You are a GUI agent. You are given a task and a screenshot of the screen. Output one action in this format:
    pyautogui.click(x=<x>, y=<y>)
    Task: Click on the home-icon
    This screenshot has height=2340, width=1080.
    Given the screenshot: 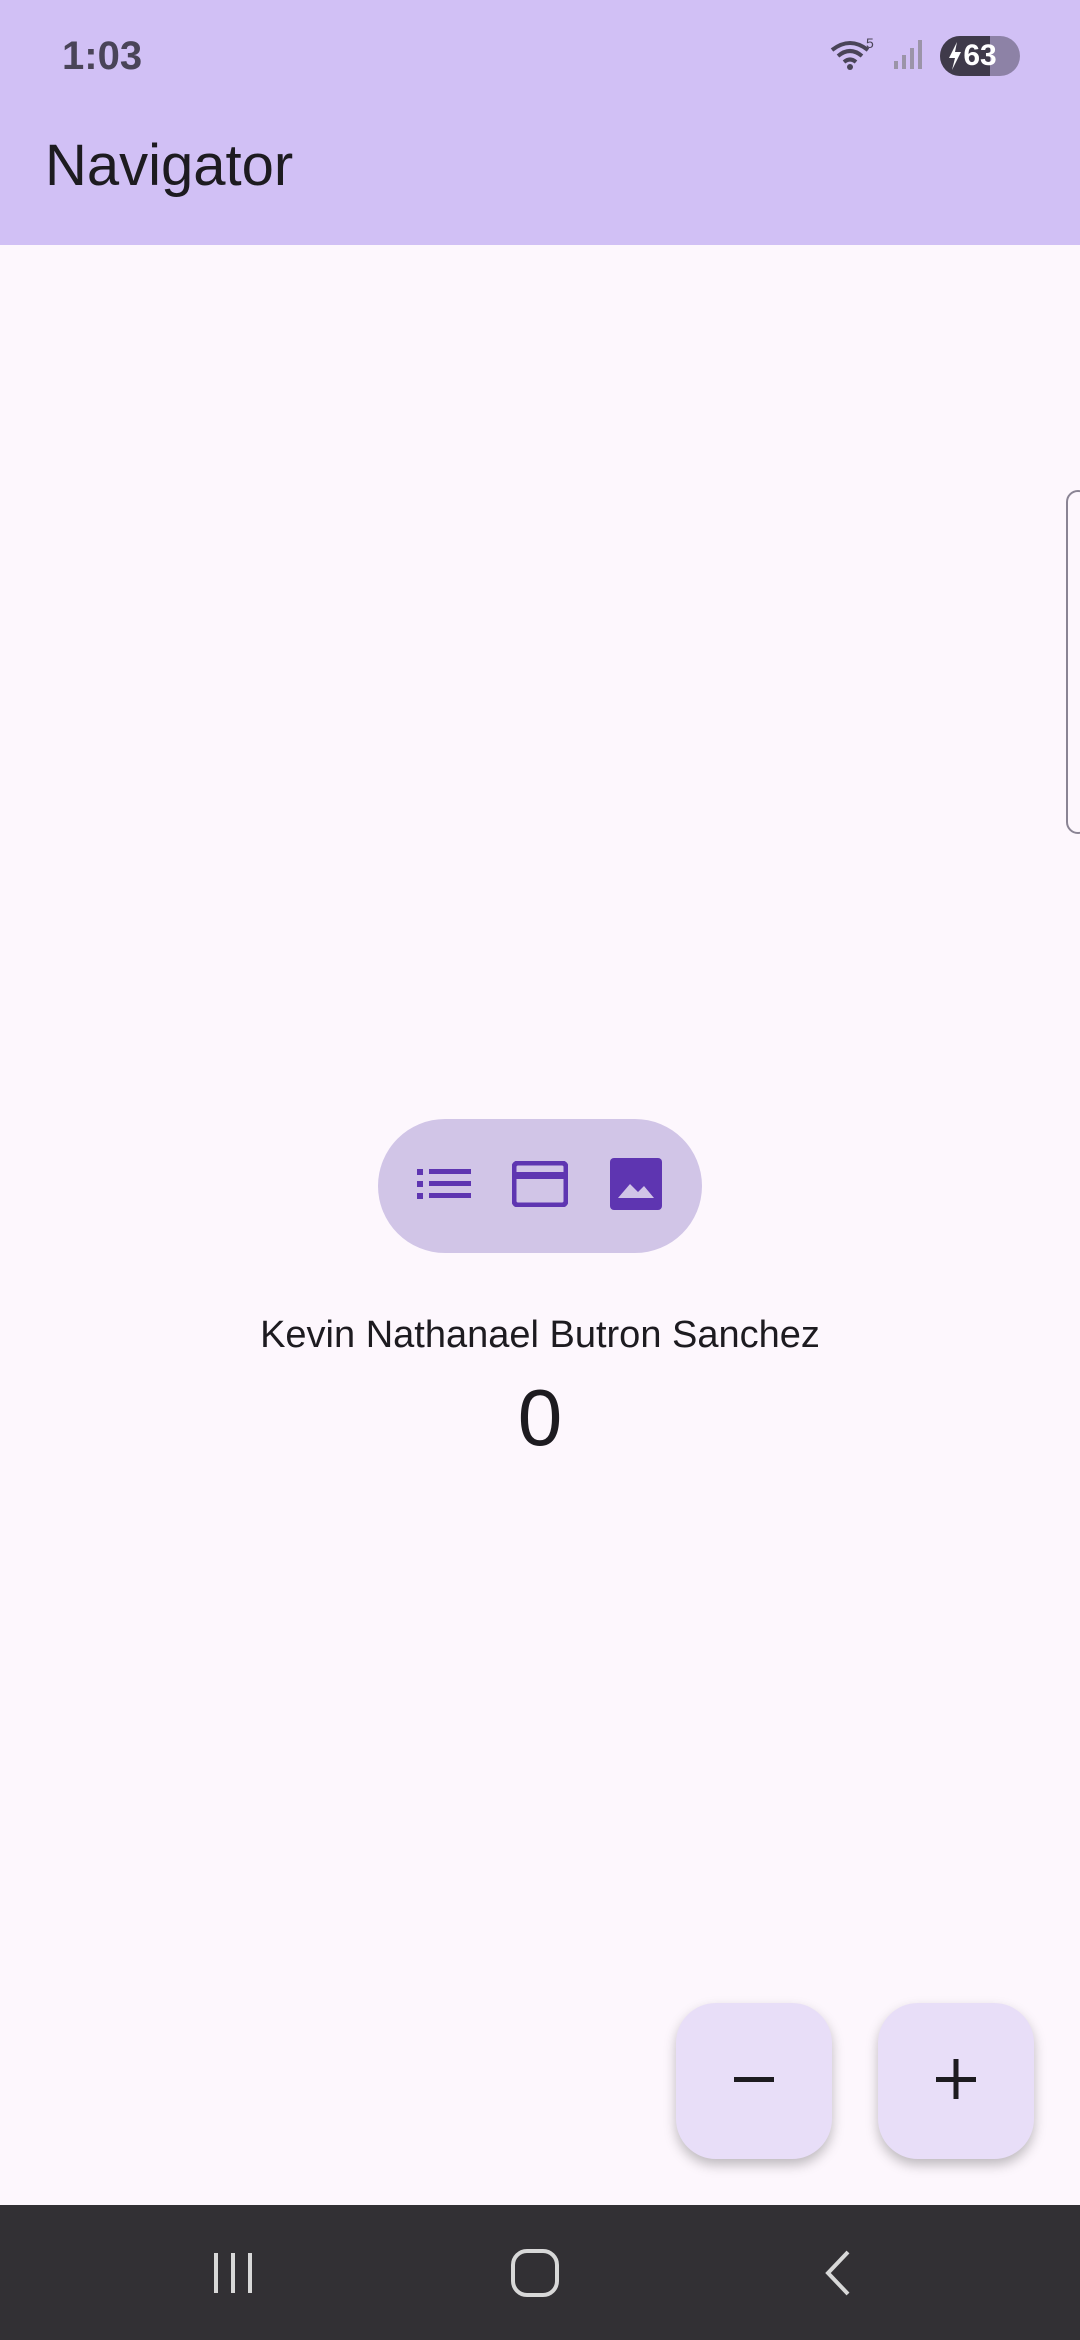 What is the action you would take?
    pyautogui.click(x=535, y=2275)
    